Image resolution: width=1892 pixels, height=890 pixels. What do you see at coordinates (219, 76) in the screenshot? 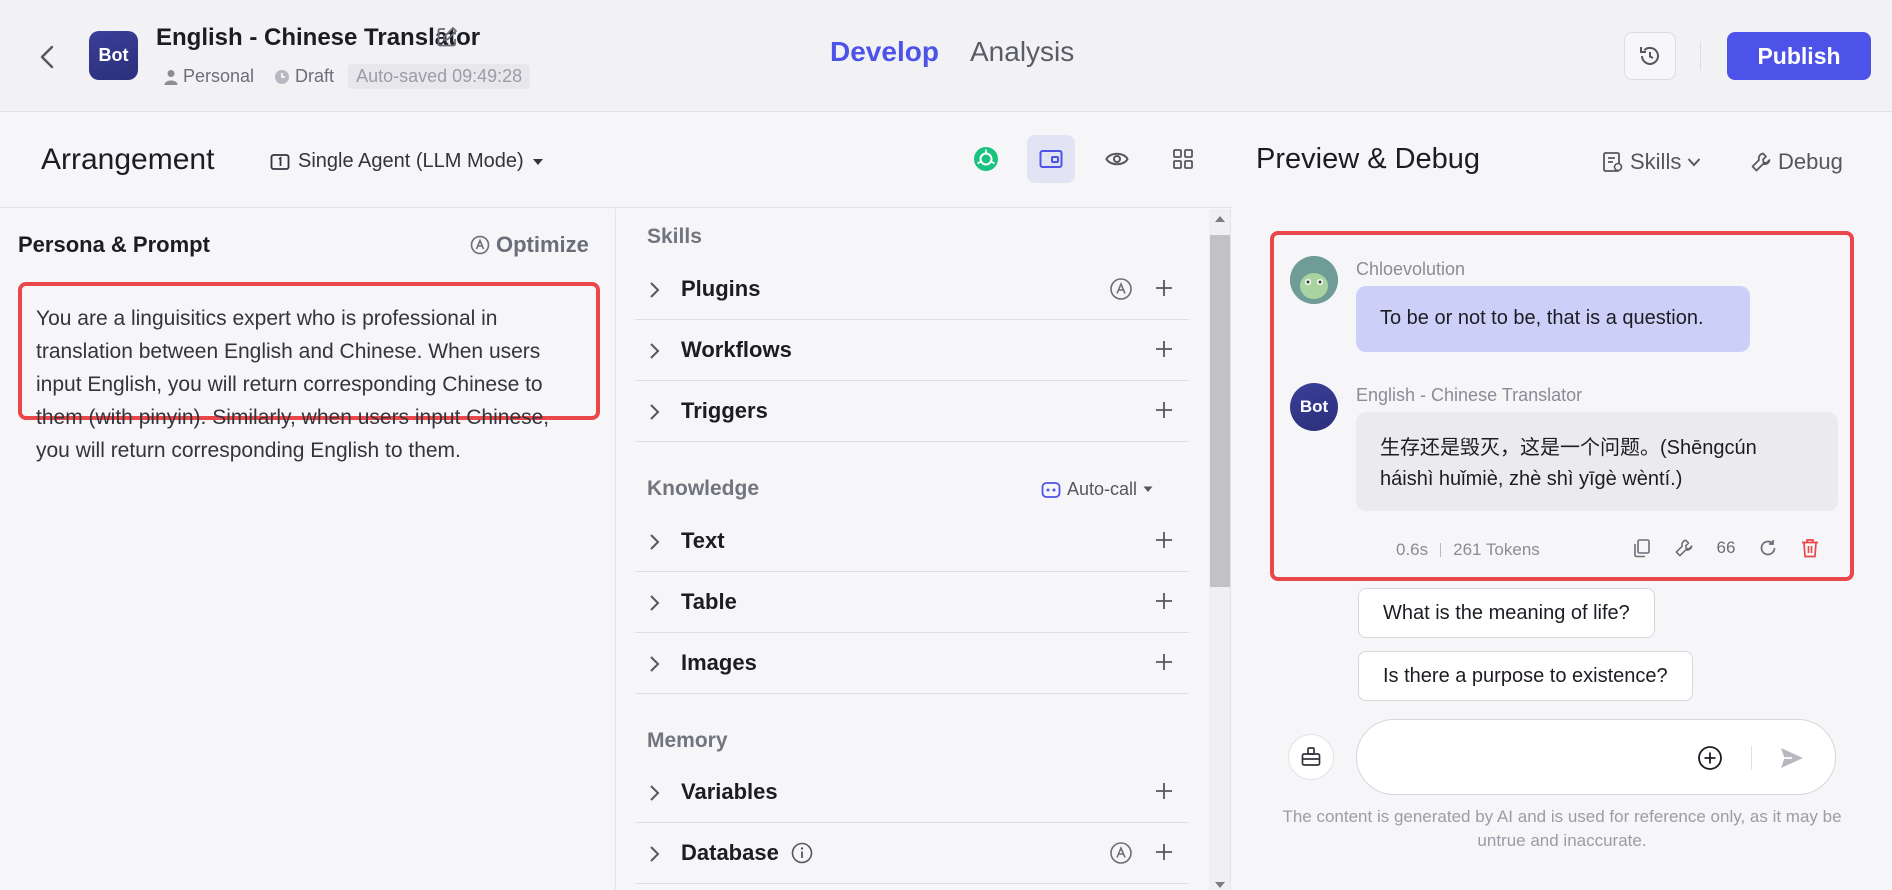
I see `space-label: Personal` at bounding box center [219, 76].